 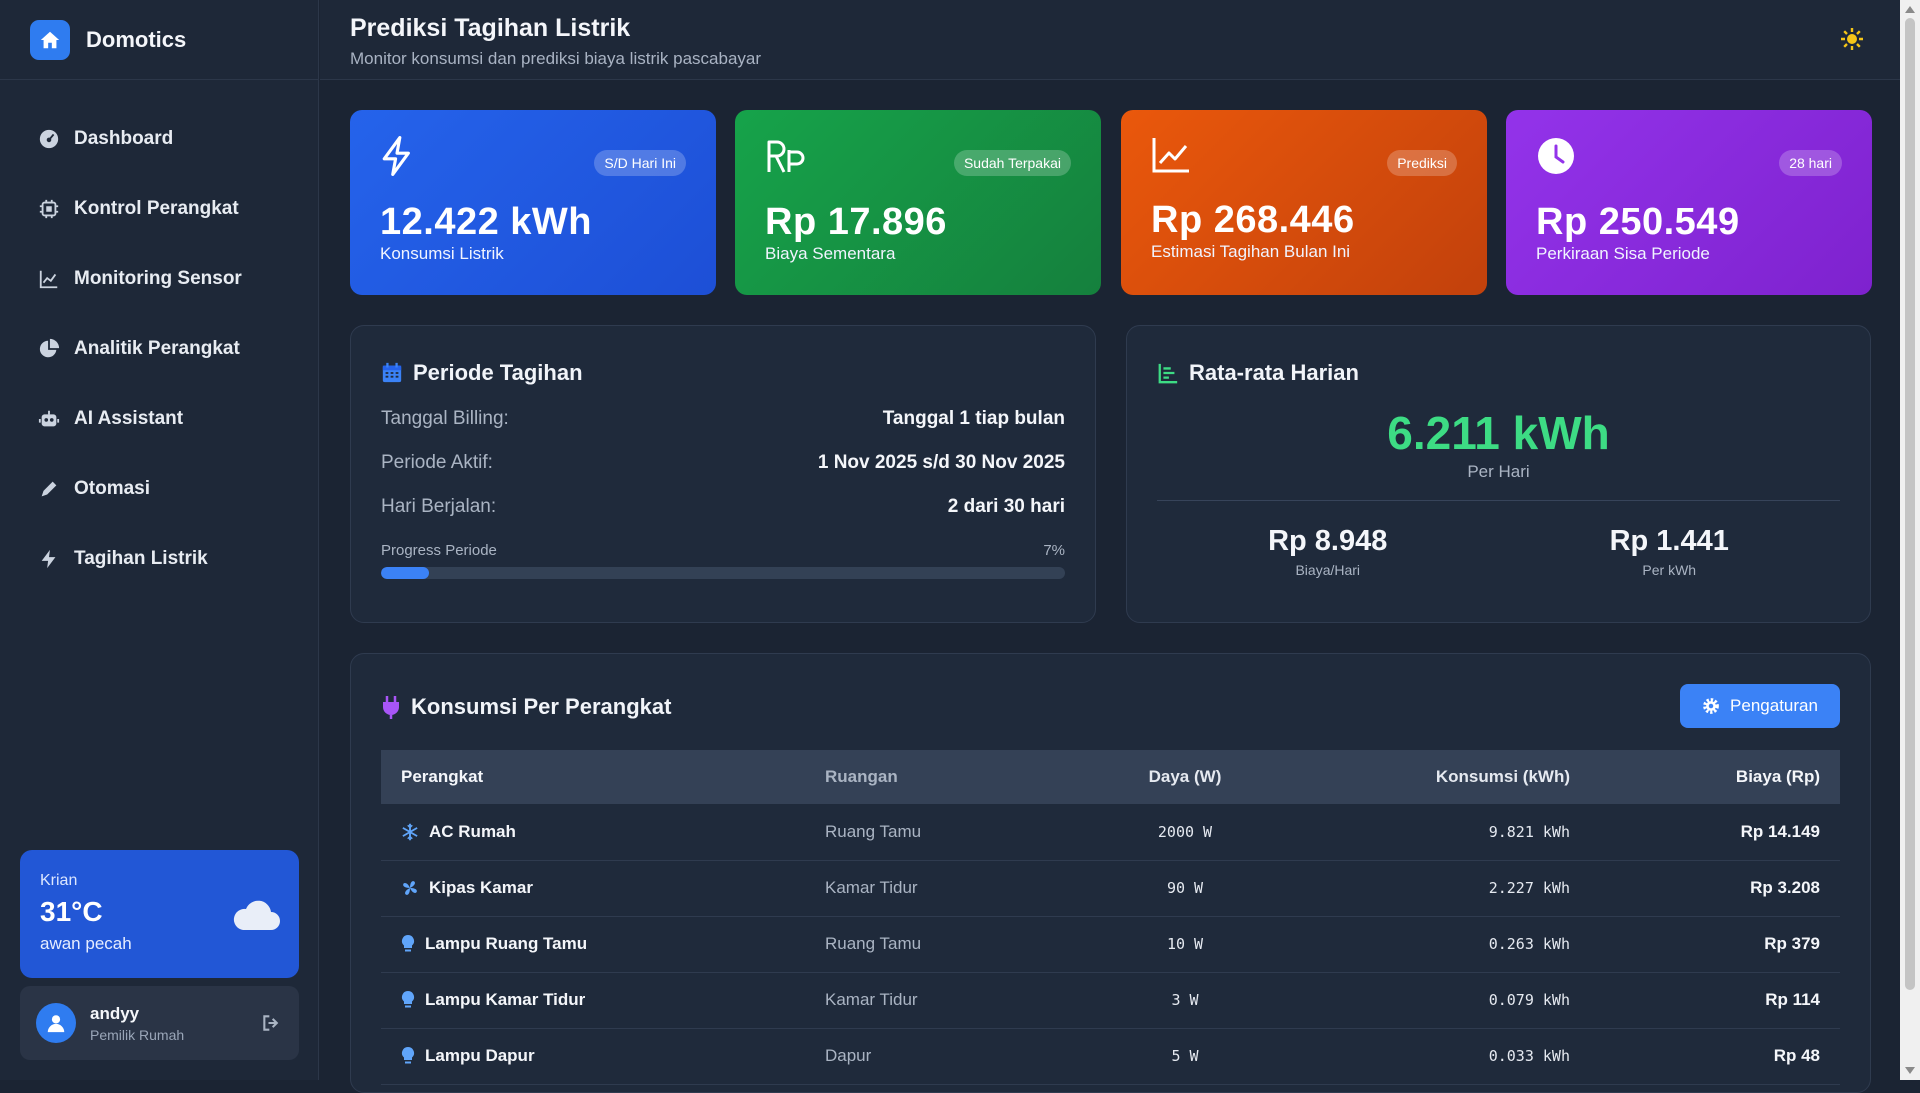 What do you see at coordinates (1012, 163) in the screenshot?
I see `stat-badge: Sudah Terpakai` at bounding box center [1012, 163].